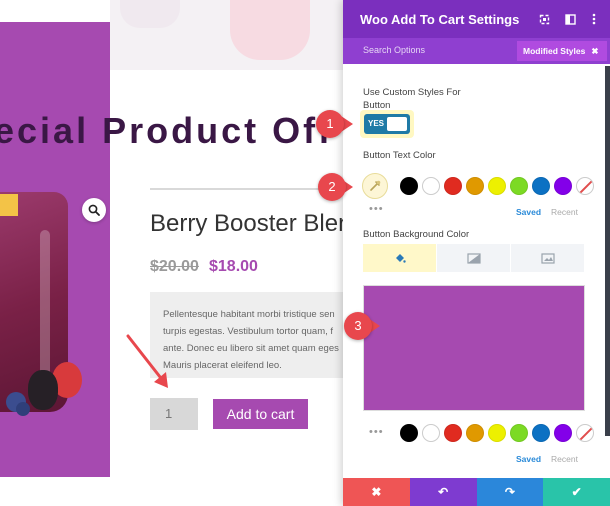  What do you see at coordinates (233, 266) in the screenshot?
I see `sale-price: $18.00` at bounding box center [233, 266].